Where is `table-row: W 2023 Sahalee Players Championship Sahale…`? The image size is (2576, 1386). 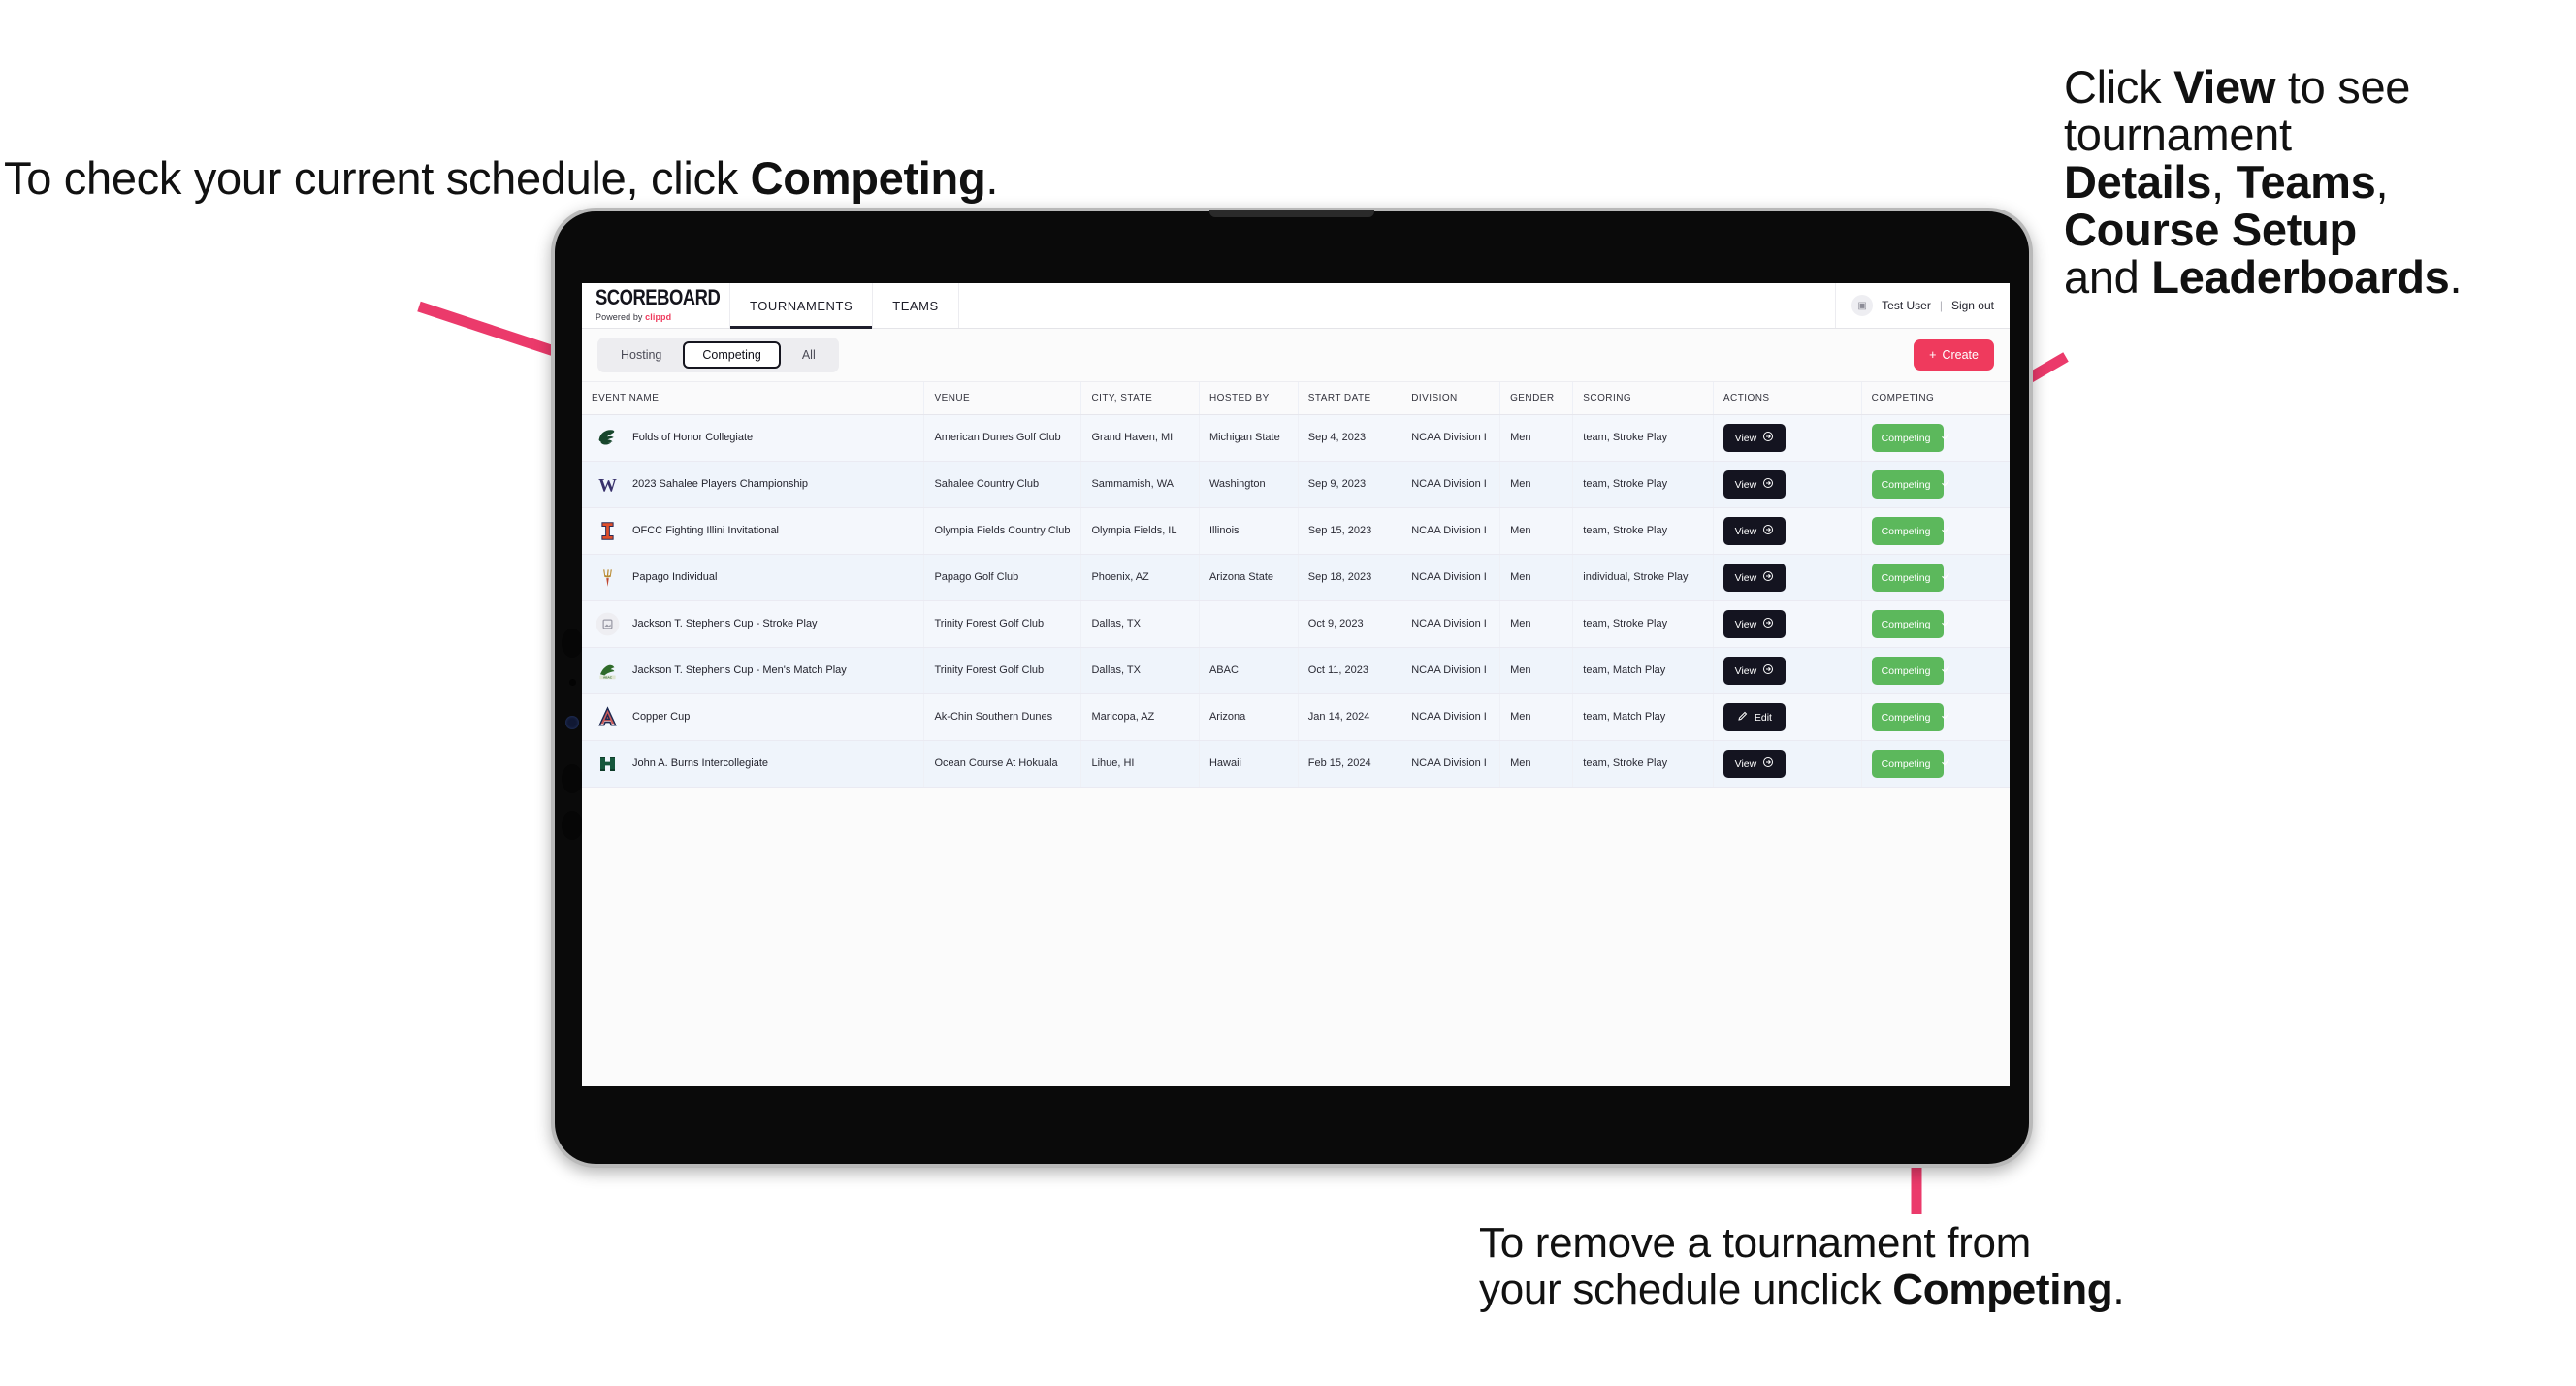 table-row: W 2023 Sahalee Players Championship Sahale… is located at coordinates (1296, 484).